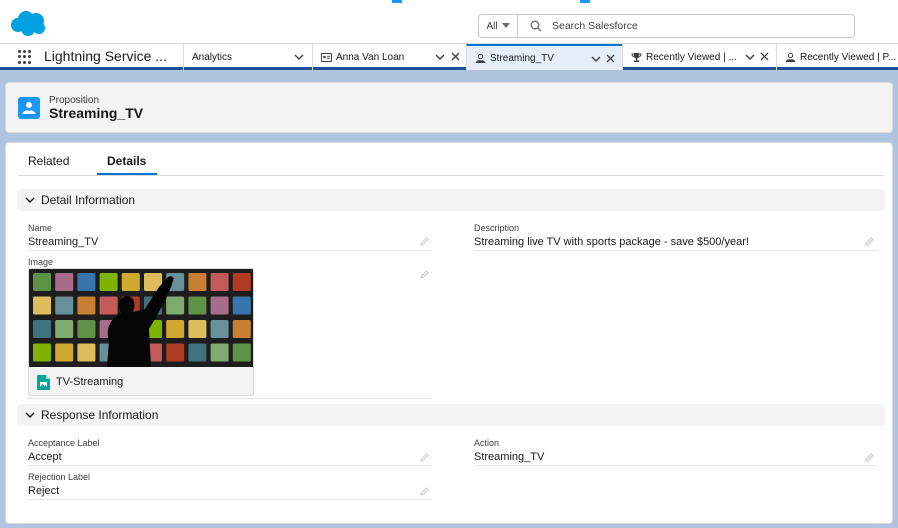  Describe the element at coordinates (141, 318) in the screenshot. I see `streaming-tv-photo` at that location.